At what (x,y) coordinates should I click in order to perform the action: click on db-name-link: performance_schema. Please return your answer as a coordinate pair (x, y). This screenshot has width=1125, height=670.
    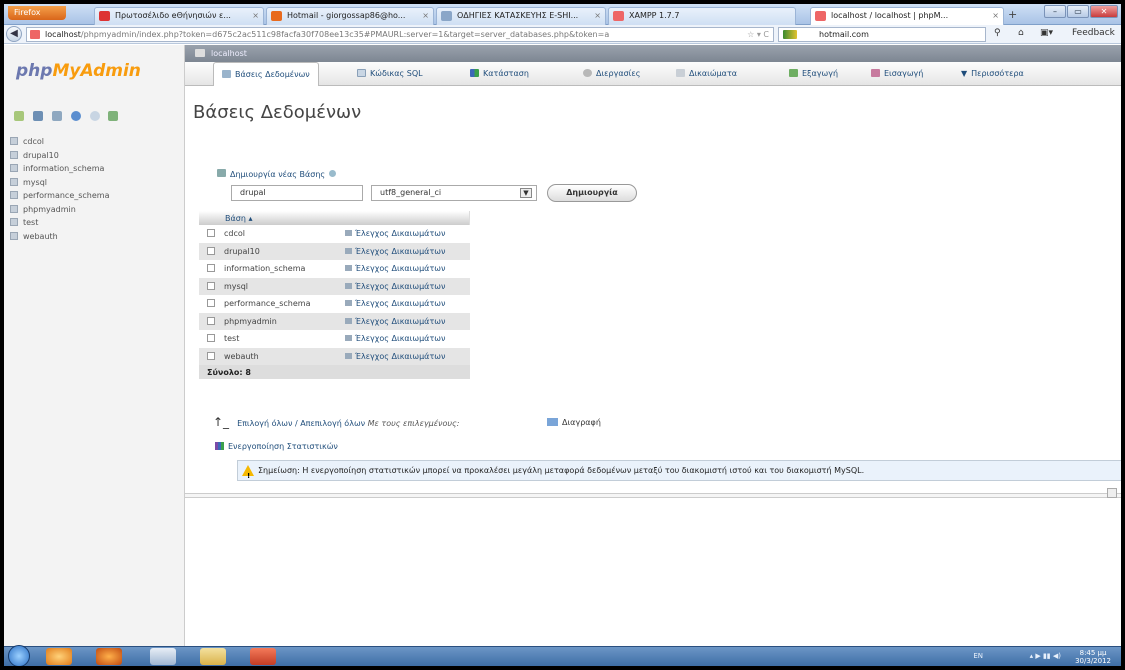
    Looking at the image, I should click on (267, 303).